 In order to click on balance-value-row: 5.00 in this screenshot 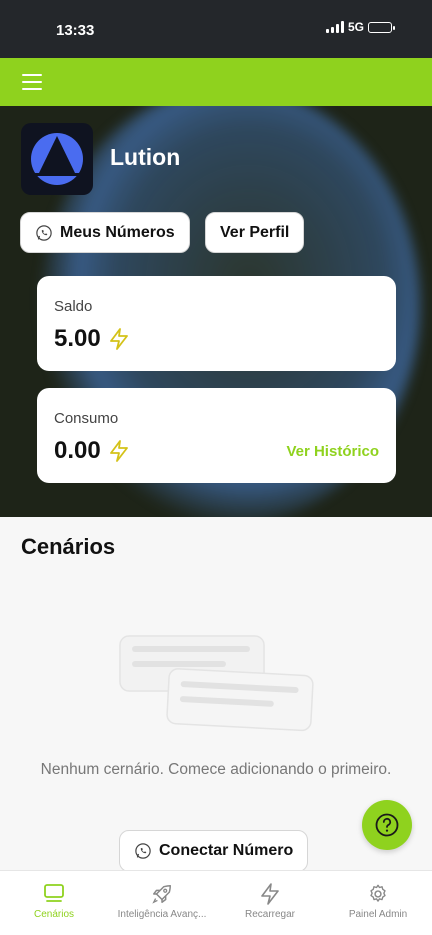, I will do `click(91, 339)`.